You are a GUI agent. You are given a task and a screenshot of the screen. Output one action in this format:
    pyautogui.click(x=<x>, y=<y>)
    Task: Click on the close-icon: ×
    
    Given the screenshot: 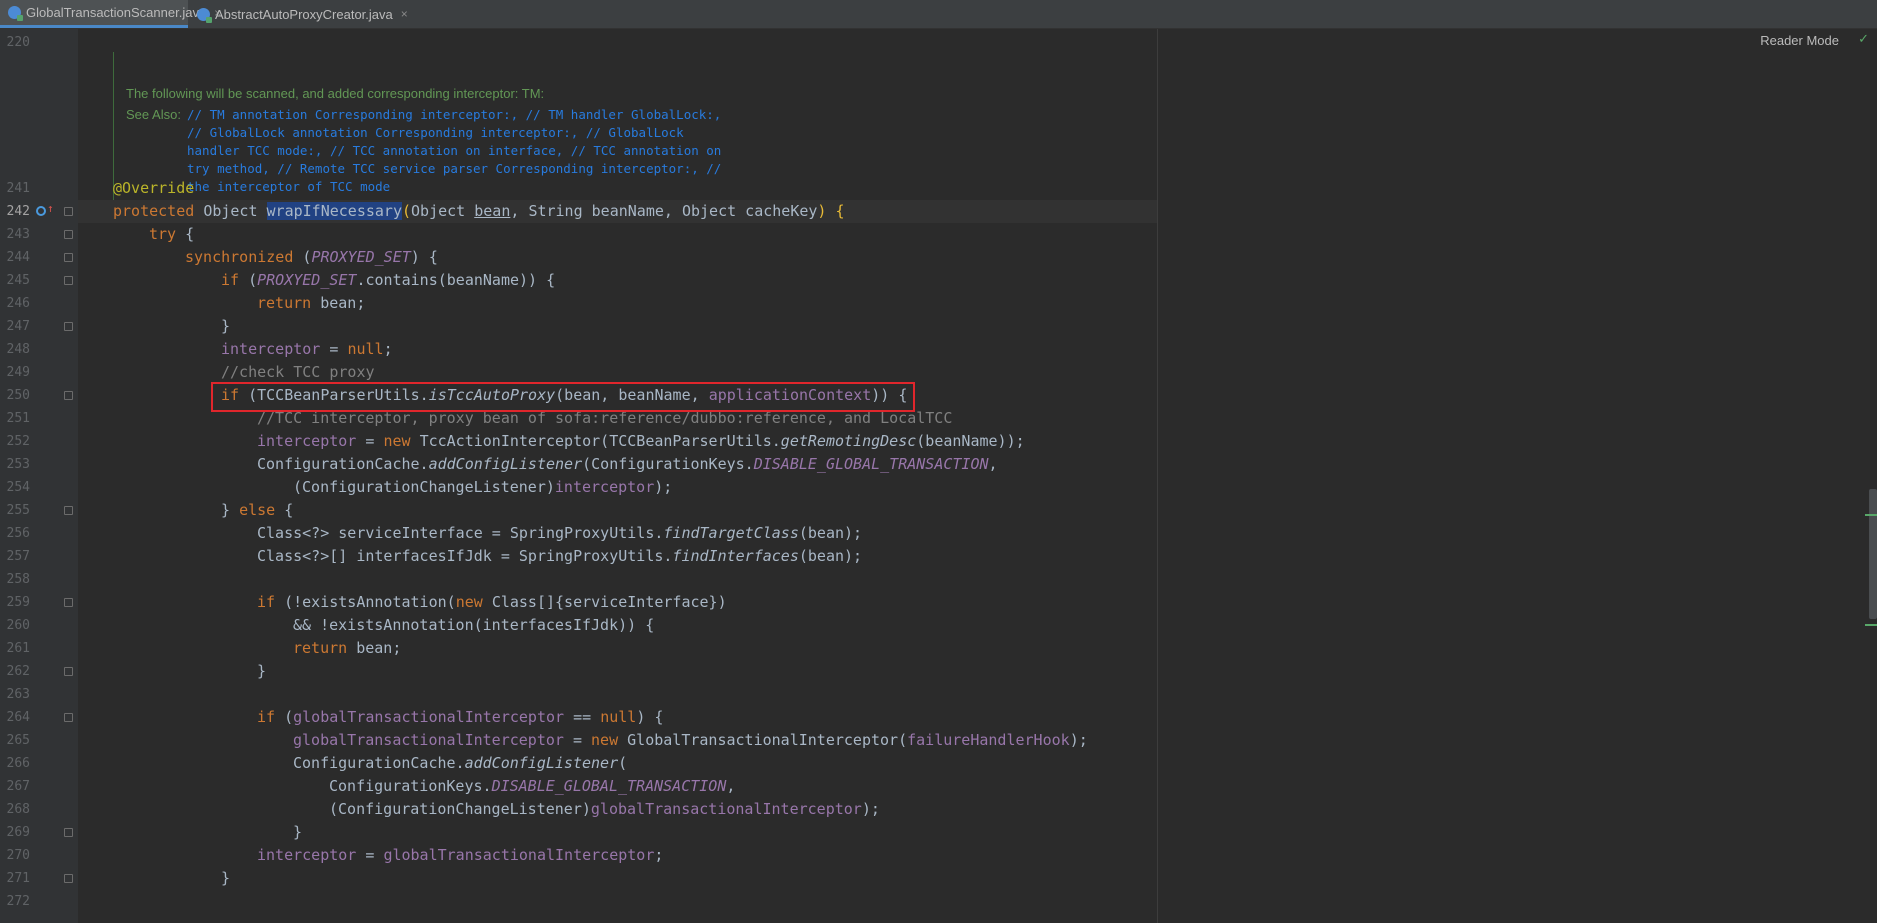 What is the action you would take?
    pyautogui.click(x=404, y=14)
    